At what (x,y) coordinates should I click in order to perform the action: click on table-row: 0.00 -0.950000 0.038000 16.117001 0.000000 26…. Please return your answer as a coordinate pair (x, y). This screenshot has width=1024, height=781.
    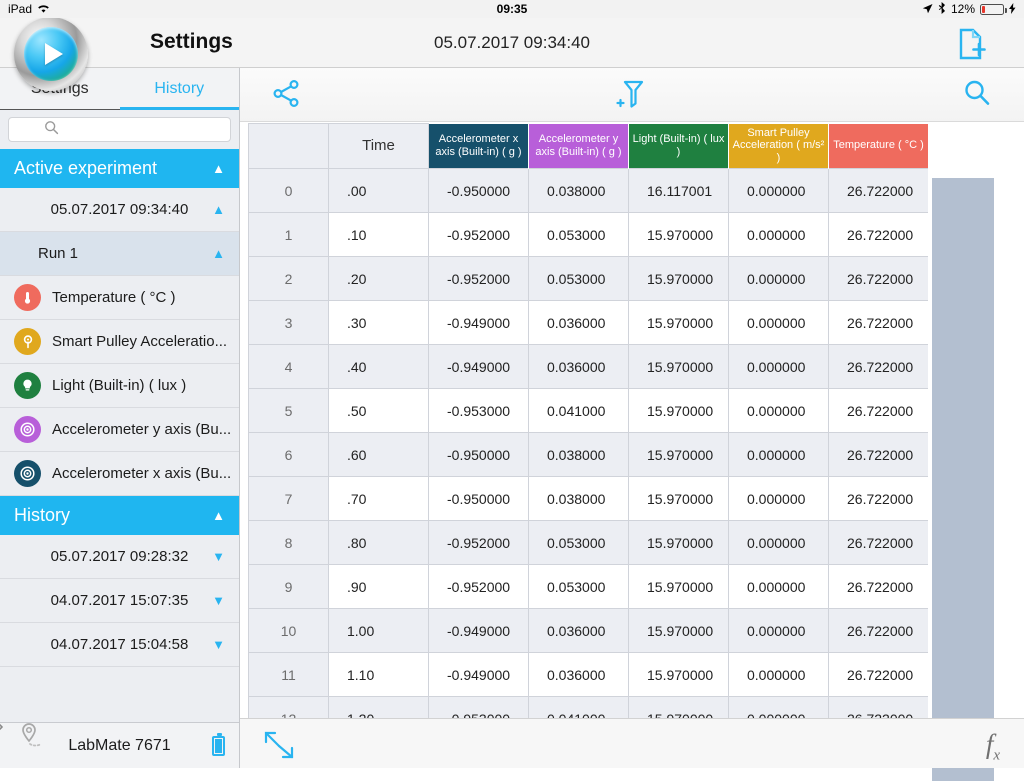
    Looking at the image, I should click on (588, 190).